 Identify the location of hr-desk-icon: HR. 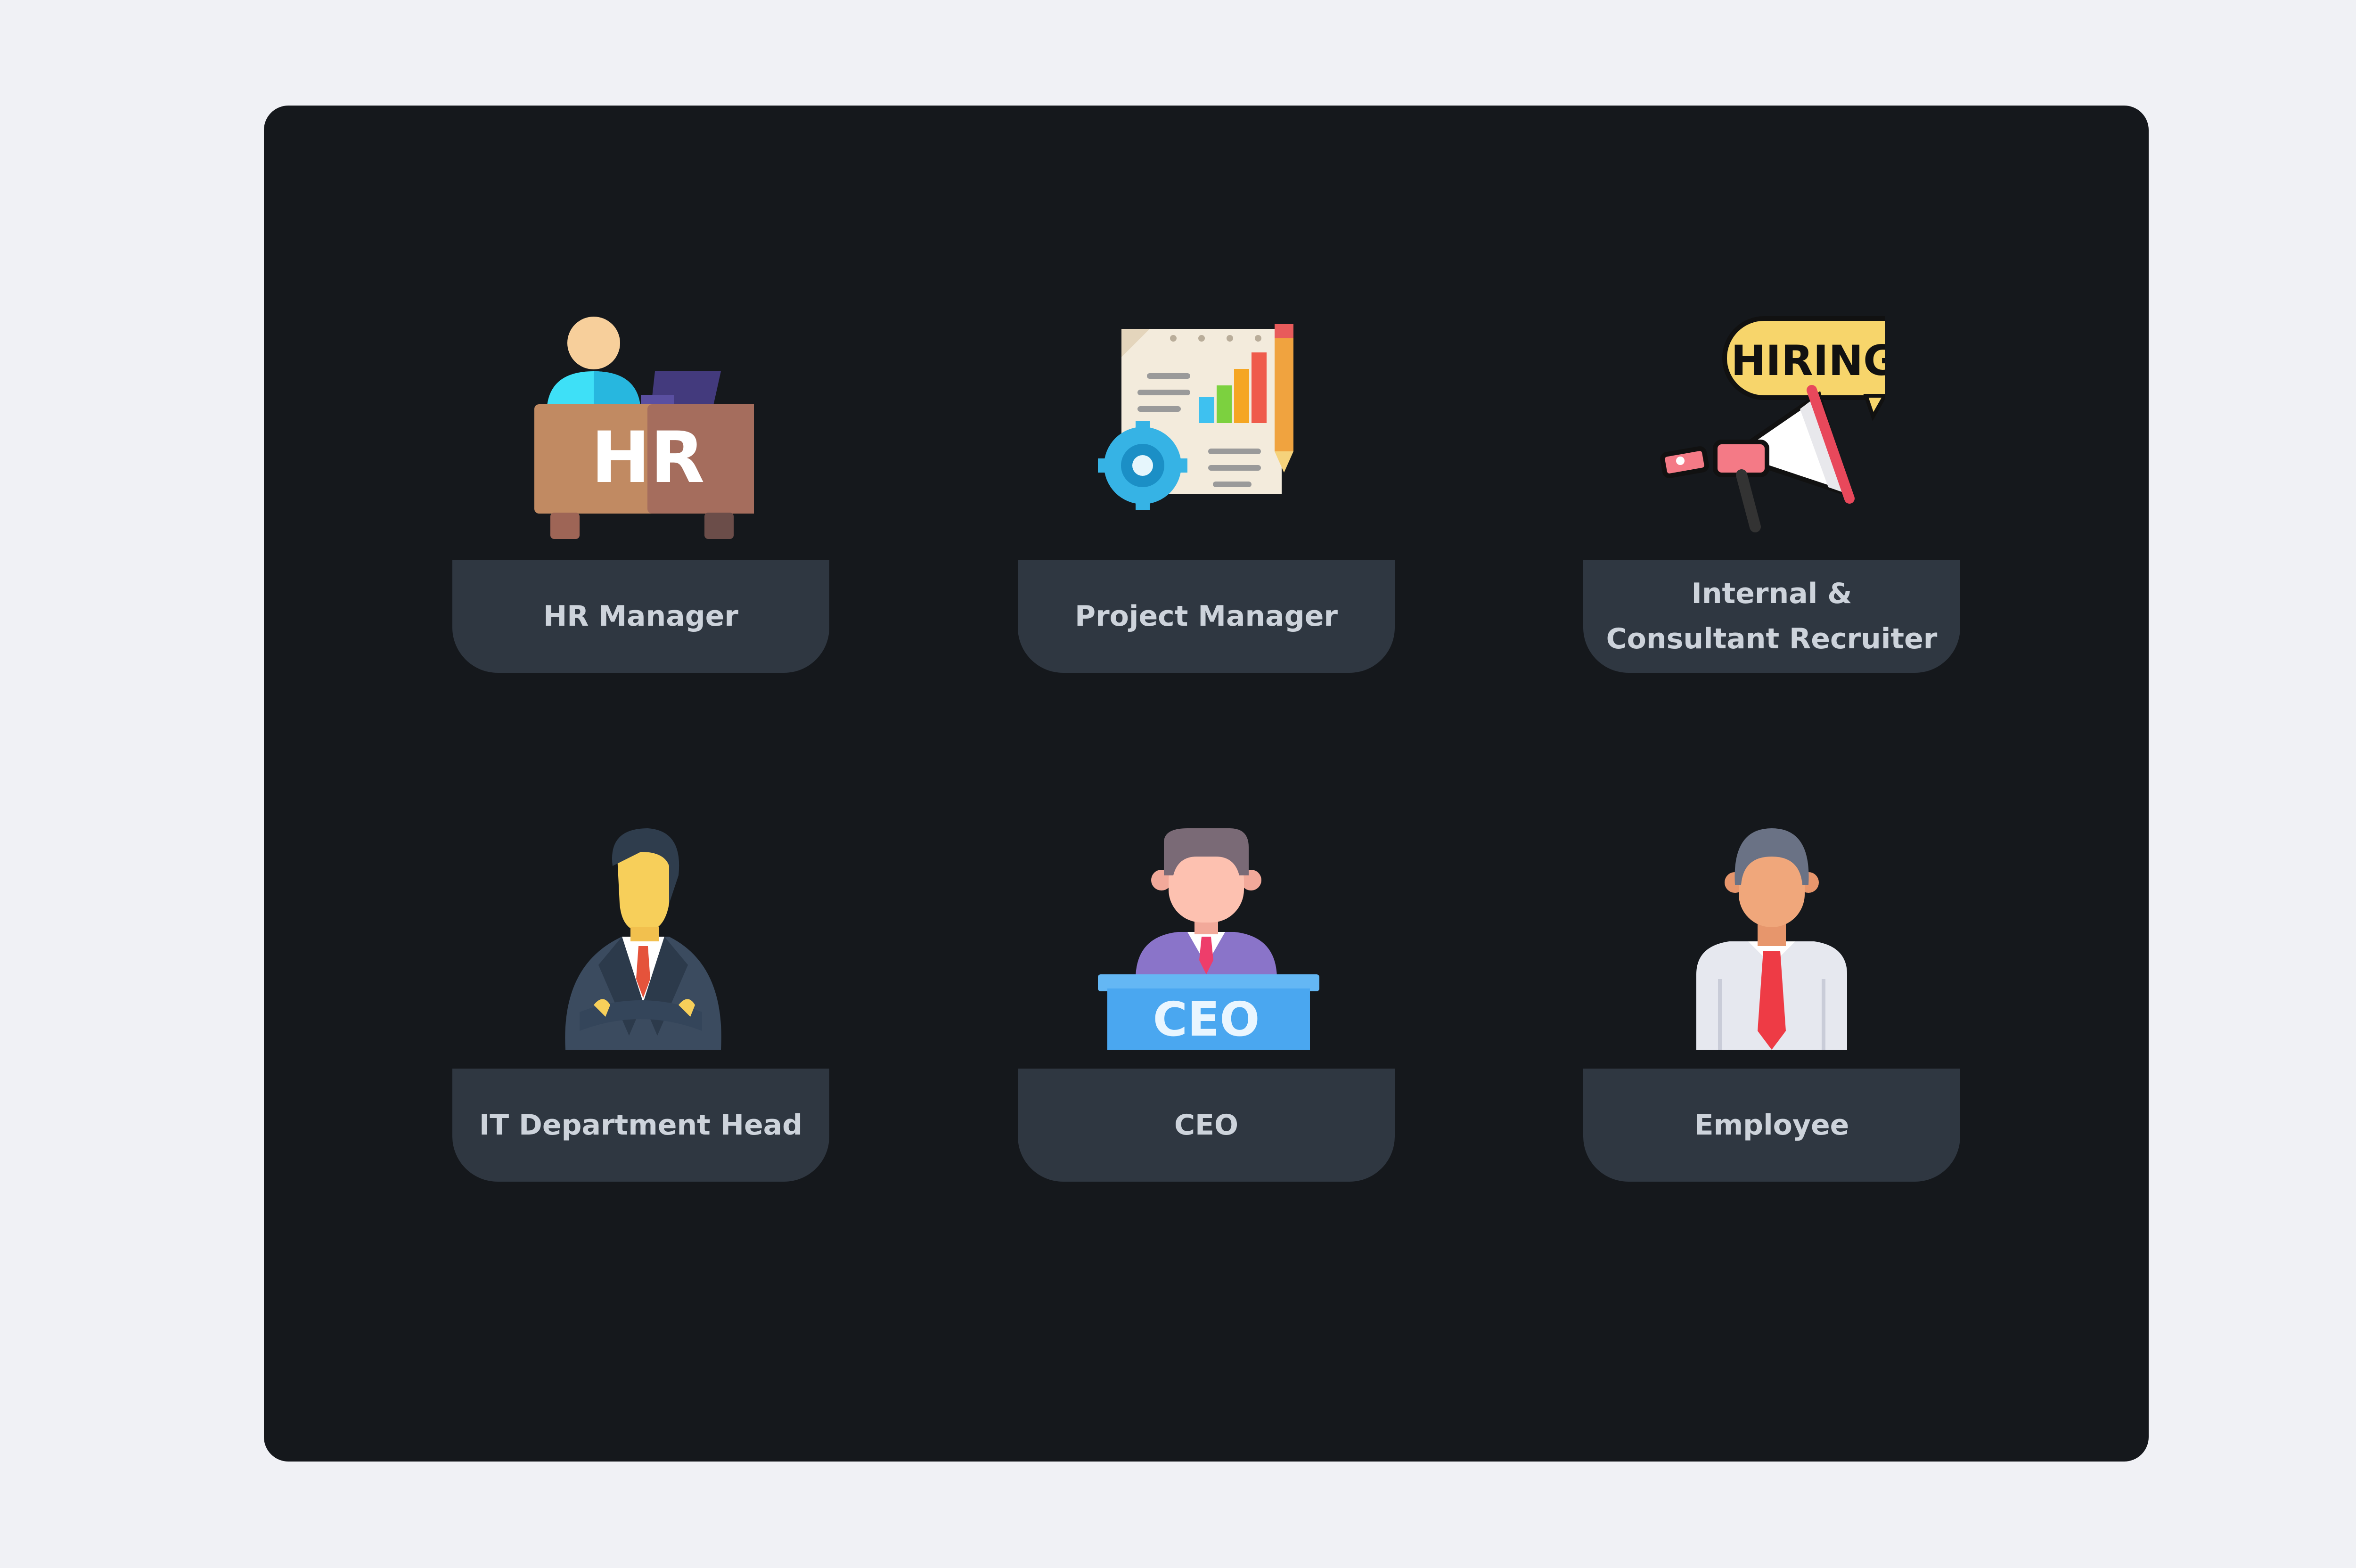
(641, 428).